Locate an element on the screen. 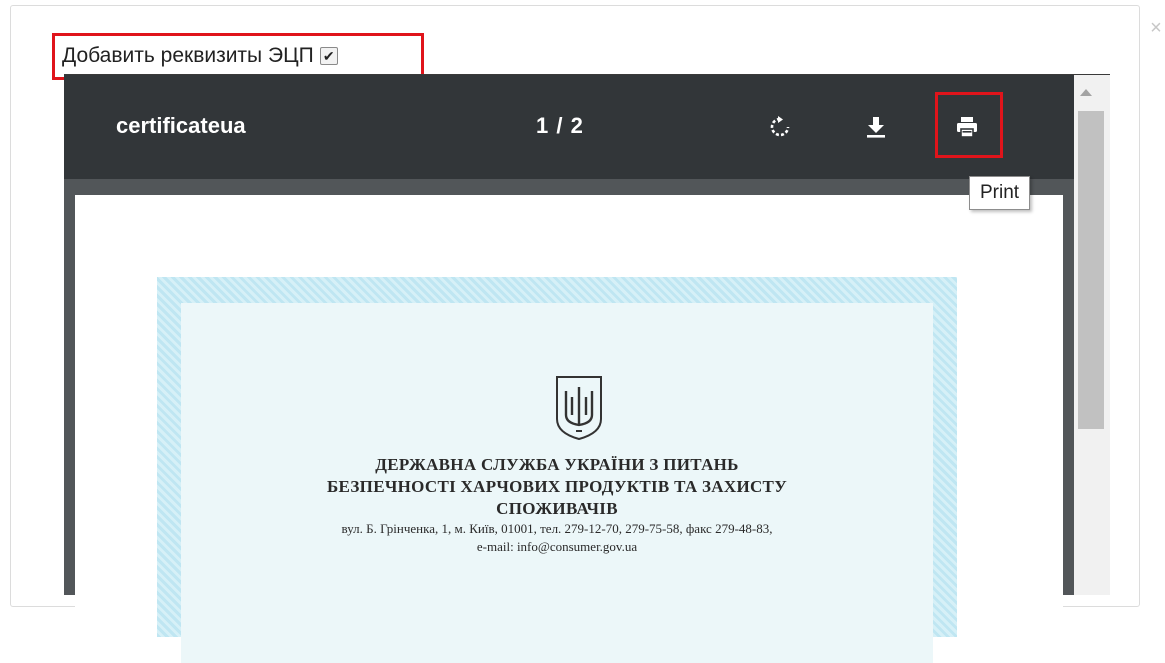 This screenshot has height=663, width=1165. pdf-toolbar: certificateua 1 / 2 is located at coordinates (569, 127).